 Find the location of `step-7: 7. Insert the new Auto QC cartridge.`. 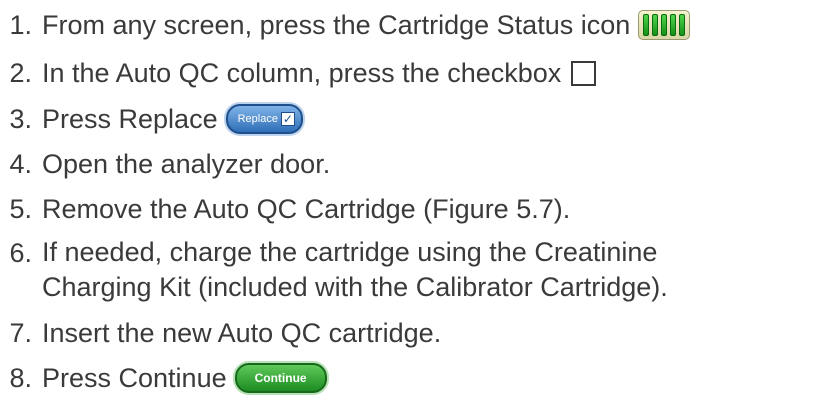

step-7: 7. Insert the new Auto QC cartridge. is located at coordinates (220, 333).